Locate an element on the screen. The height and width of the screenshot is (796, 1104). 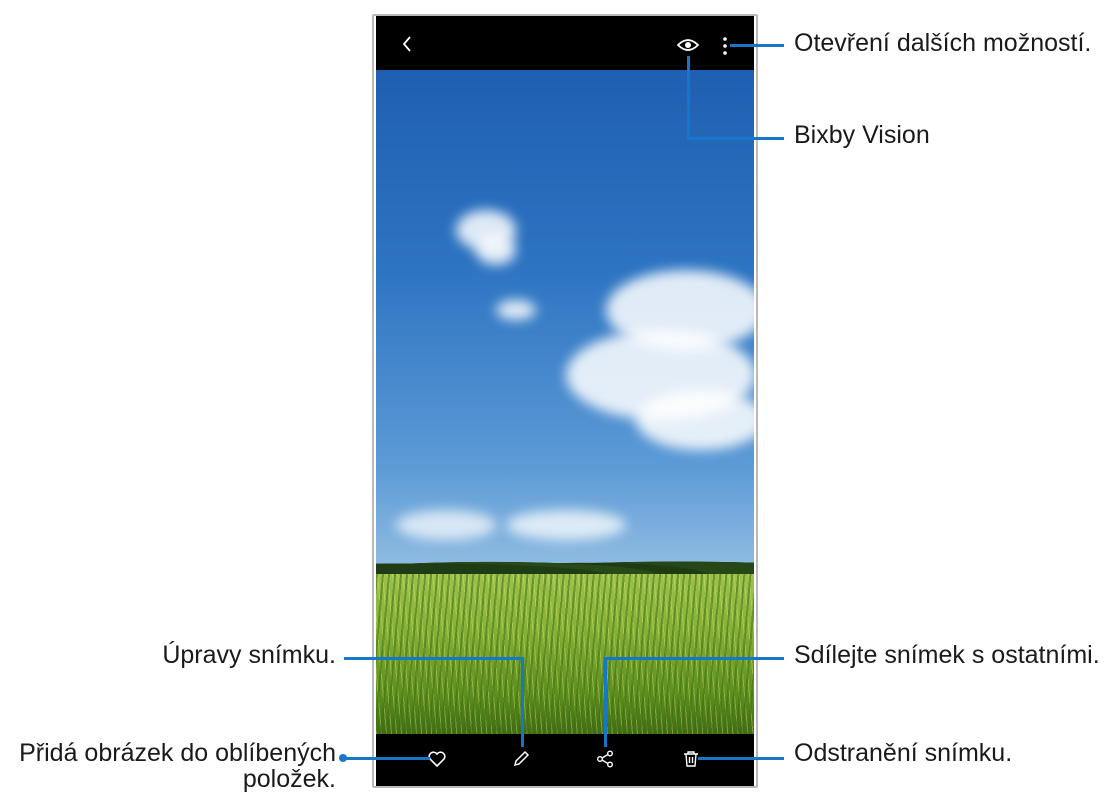
leader-edit-v is located at coordinates (522, 702).